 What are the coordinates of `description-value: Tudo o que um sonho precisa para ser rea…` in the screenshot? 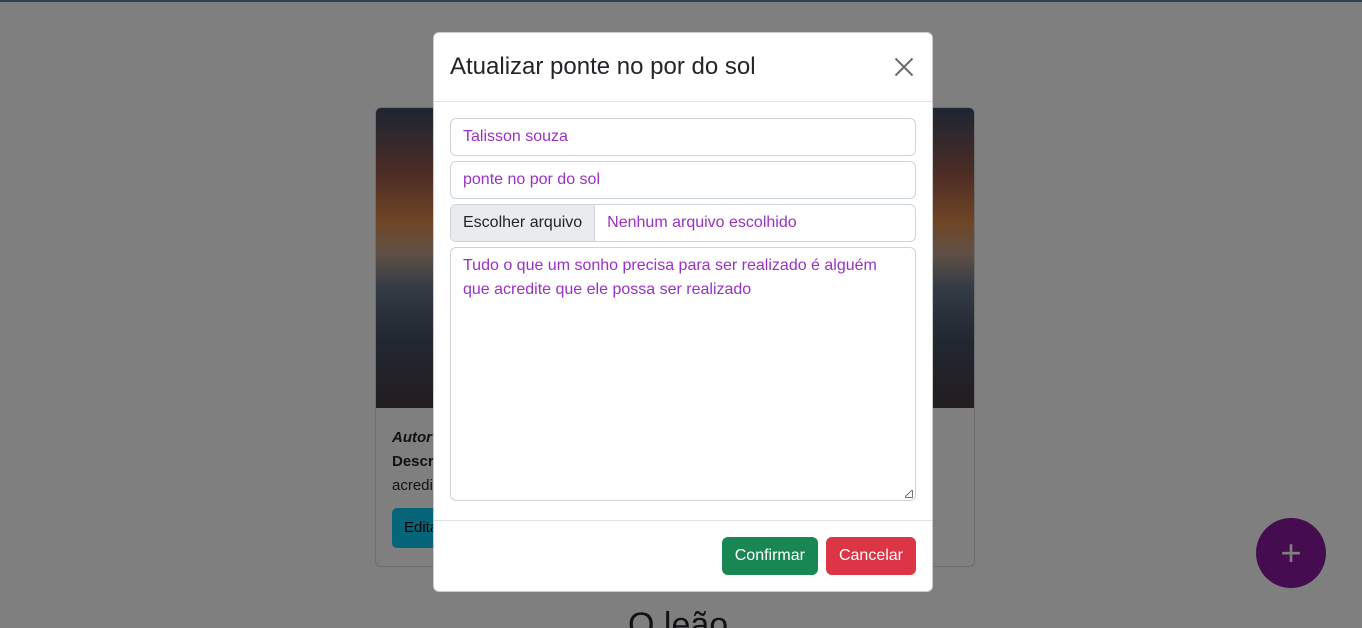 It's located at (670, 277).